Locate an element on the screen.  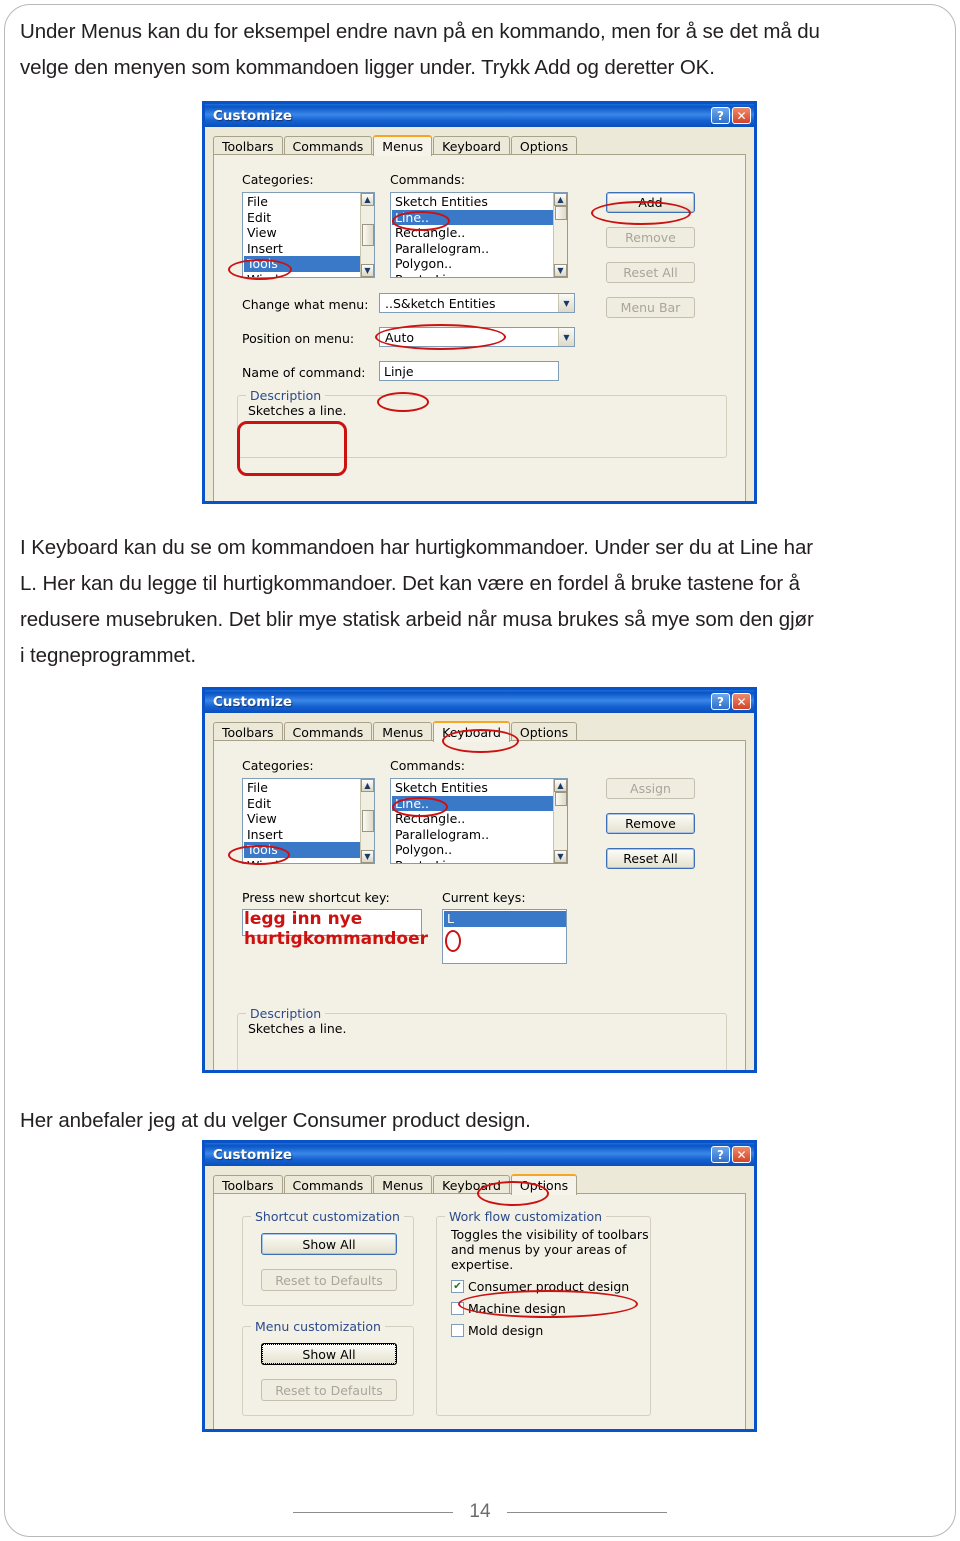
dialog2-tabstrip: Toolbars Commands Menus Keyboard Options is located at coordinates (479, 731).